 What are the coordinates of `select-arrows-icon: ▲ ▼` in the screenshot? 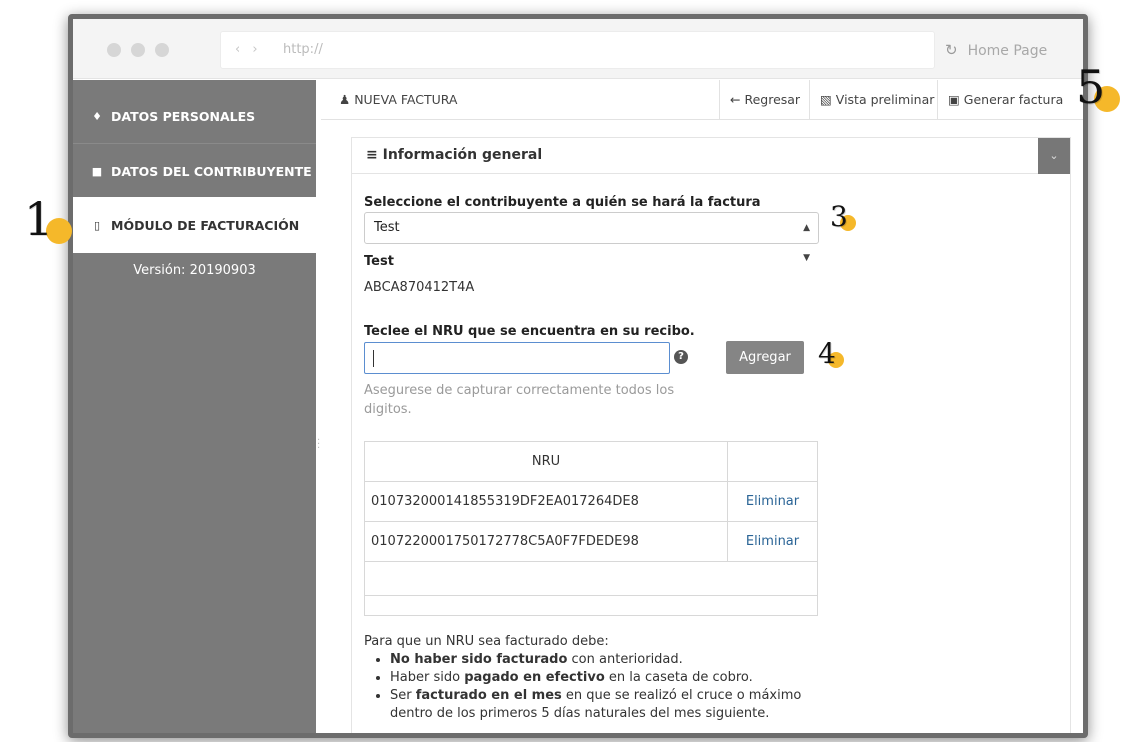 It's located at (806, 243).